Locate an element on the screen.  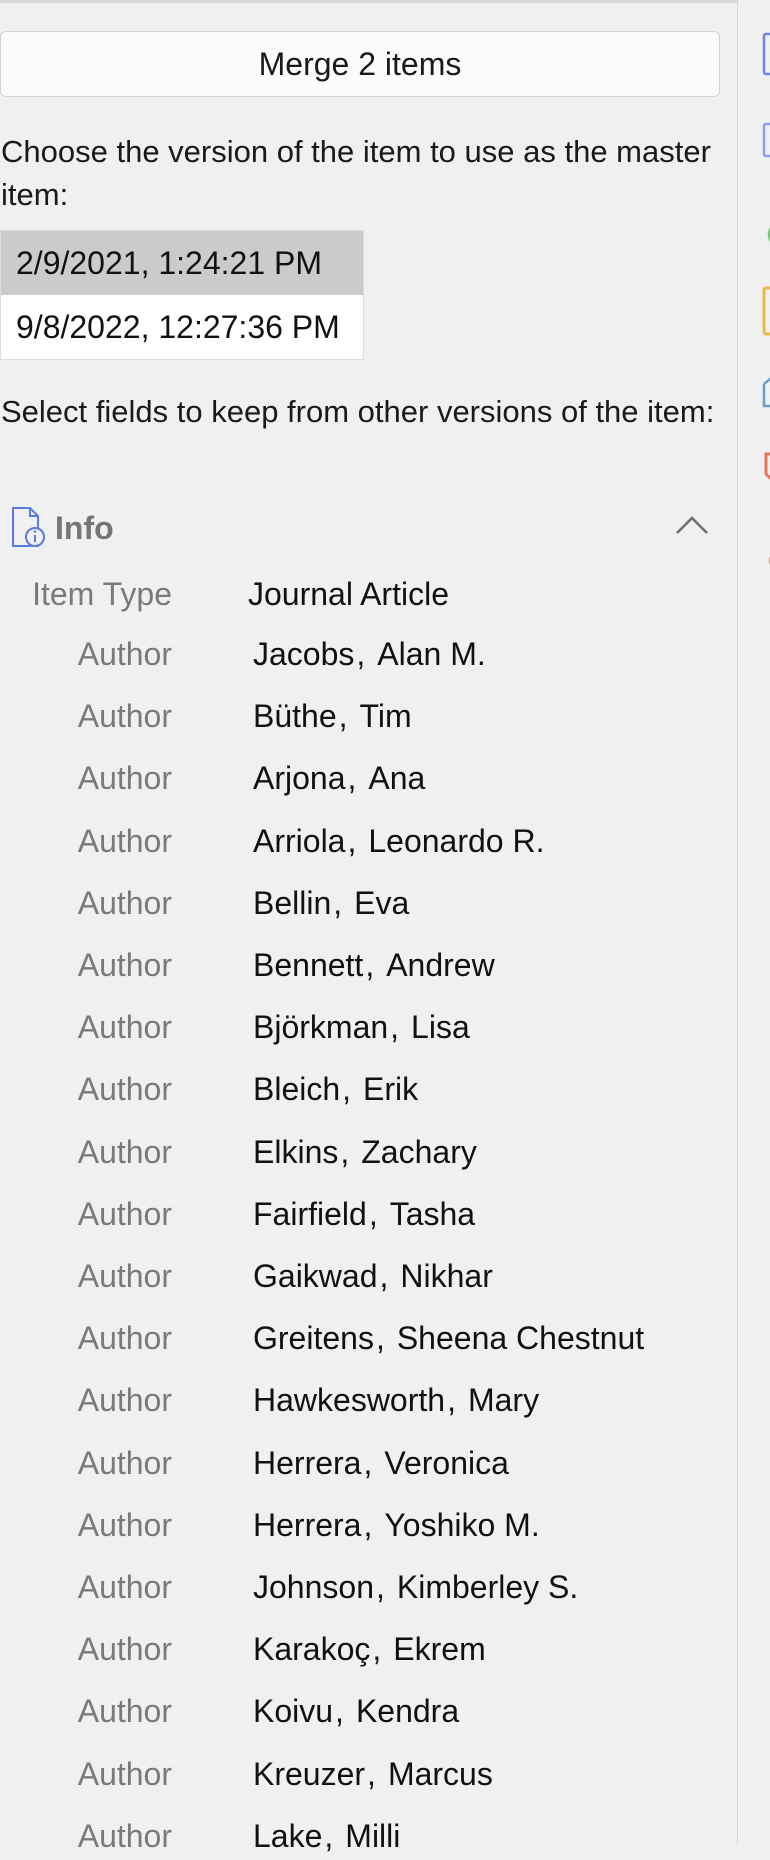
author-last-name: Greitens is located at coordinates (313, 1338).